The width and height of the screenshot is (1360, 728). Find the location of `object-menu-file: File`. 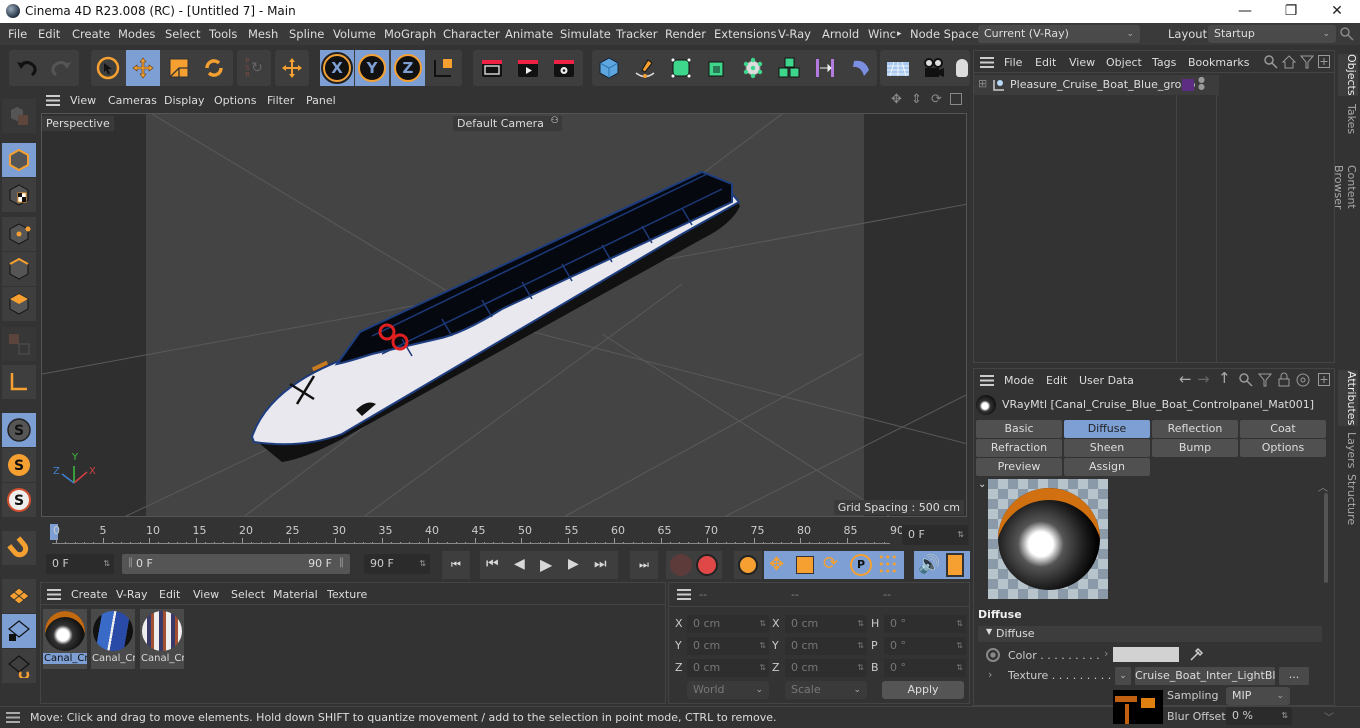

object-menu-file: File is located at coordinates (1013, 62).